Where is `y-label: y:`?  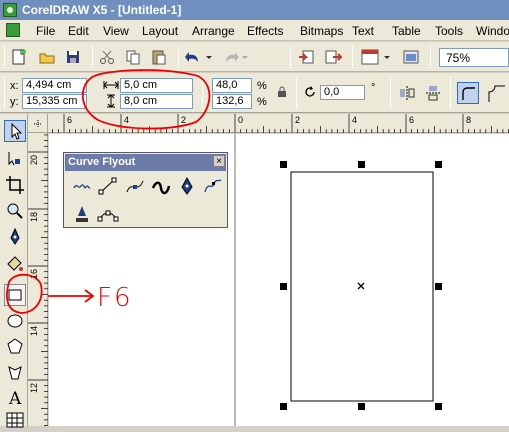 y-label: y: is located at coordinates (14, 102).